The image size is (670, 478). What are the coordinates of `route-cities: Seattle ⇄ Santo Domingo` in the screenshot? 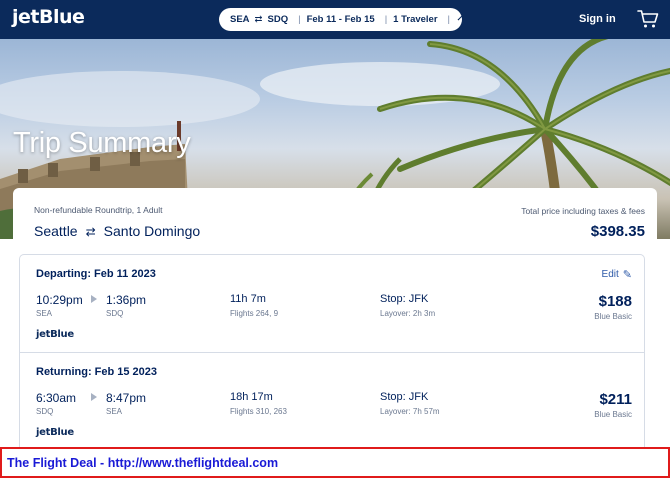 It's located at (117, 231).